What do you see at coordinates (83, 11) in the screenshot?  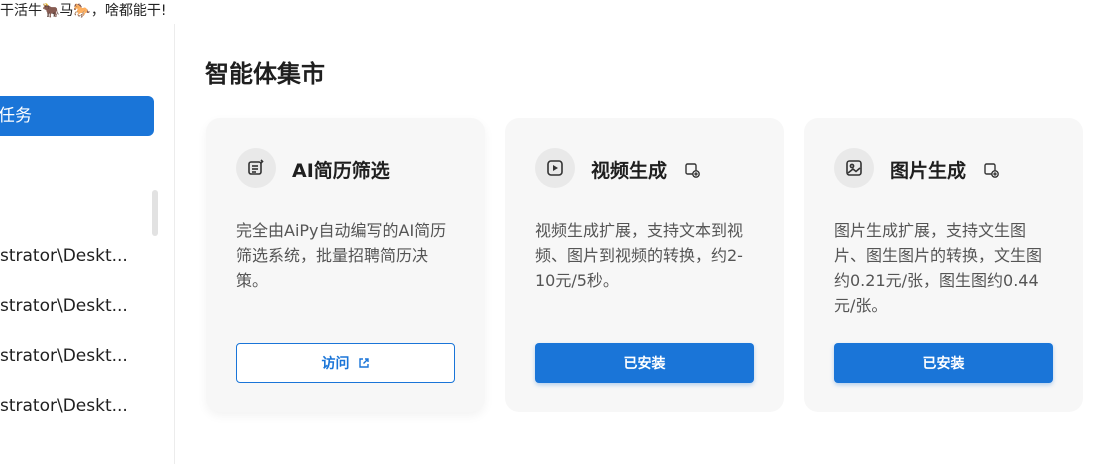 I see `slogan: 干活牛🐂马🐎，啥都能干!` at bounding box center [83, 11].